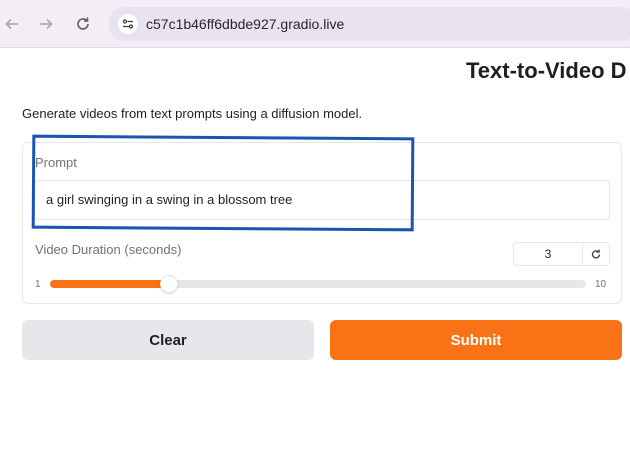 The width and height of the screenshot is (630, 476). Describe the element at coordinates (168, 340) in the screenshot. I see `clear-button: Clear` at that location.